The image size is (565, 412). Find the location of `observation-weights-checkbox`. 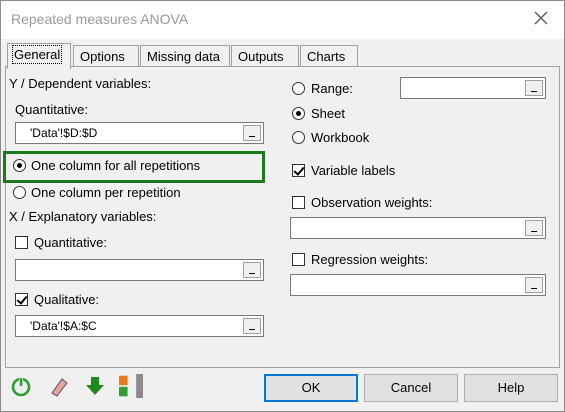

observation-weights-checkbox is located at coordinates (298, 202).